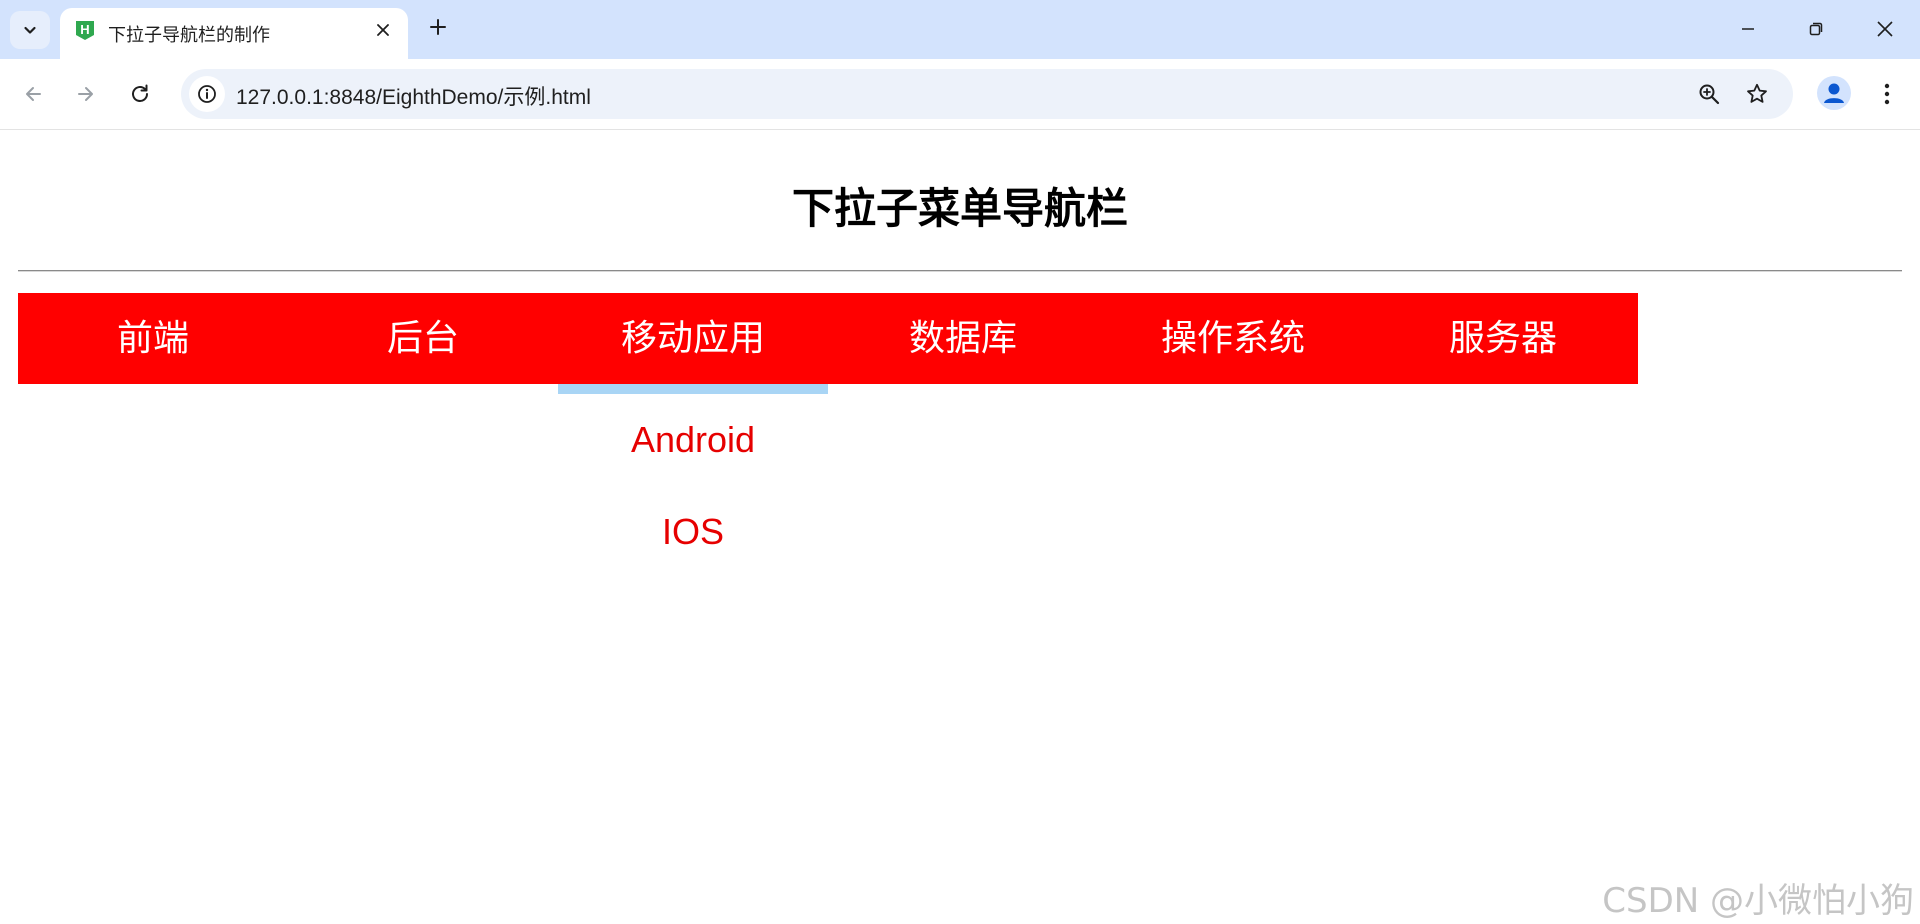  I want to click on browser-toolbar: 127.0.0.1:8848/EighthDemo/示例.html, so click(960, 94).